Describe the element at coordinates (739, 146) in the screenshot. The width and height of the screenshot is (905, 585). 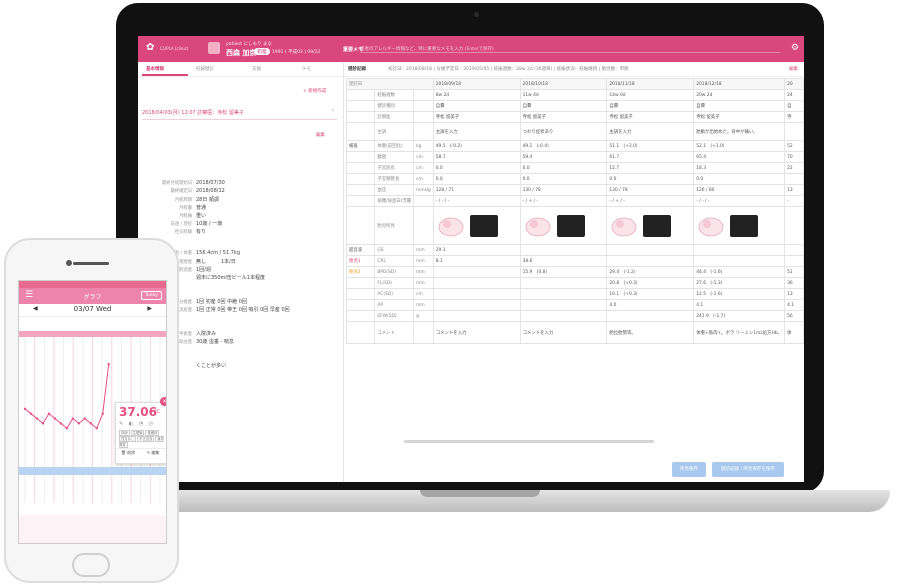
I see `table-cell: 52.1 (+1.0)` at that location.